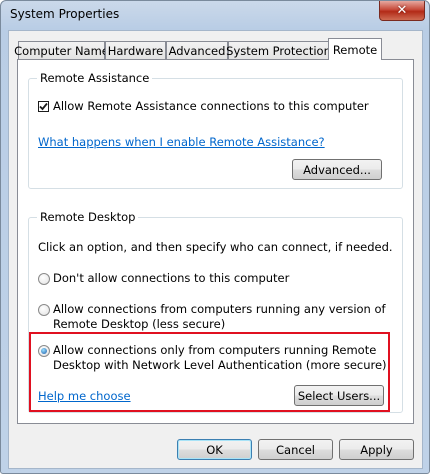 This screenshot has width=430, height=474. I want to click on remote-assistance-group-label: Remote Assistance, so click(95, 78).